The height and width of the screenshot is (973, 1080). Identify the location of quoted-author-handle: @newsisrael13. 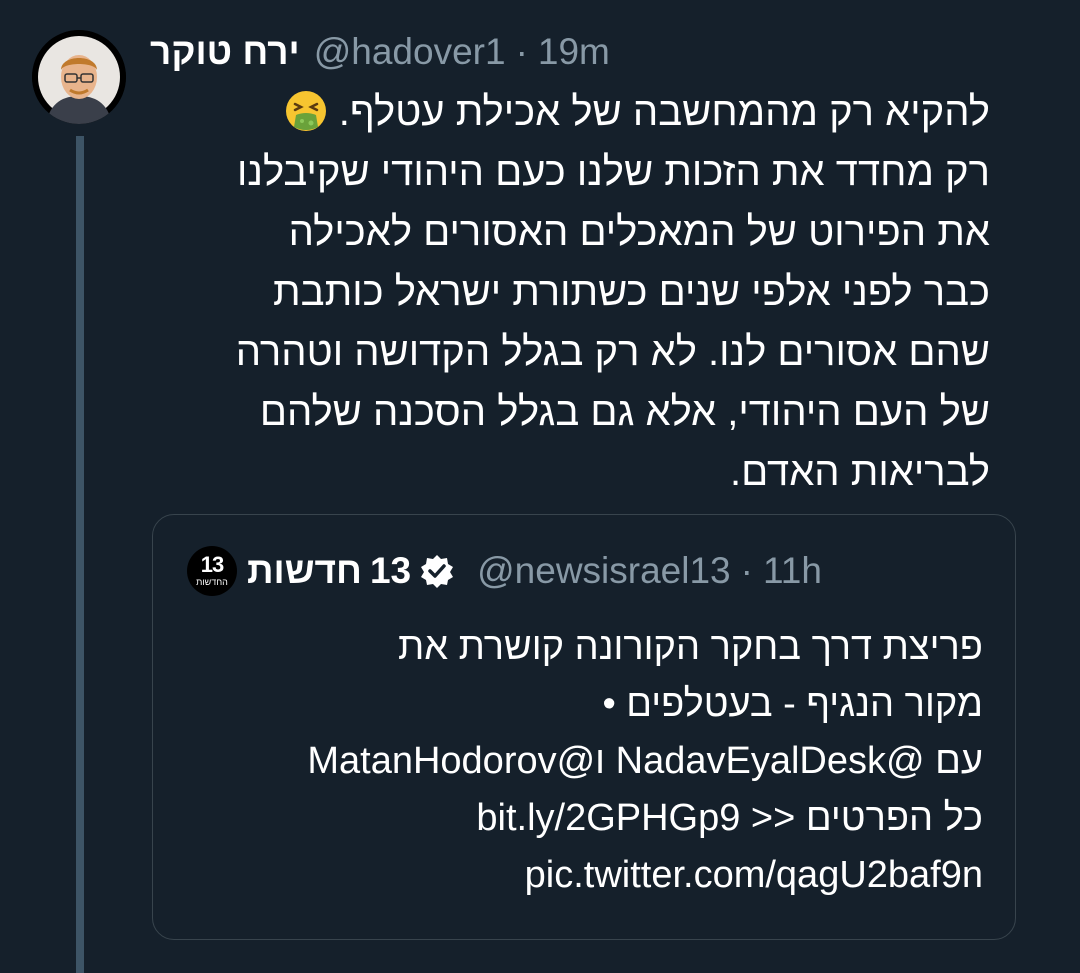
(604, 571).